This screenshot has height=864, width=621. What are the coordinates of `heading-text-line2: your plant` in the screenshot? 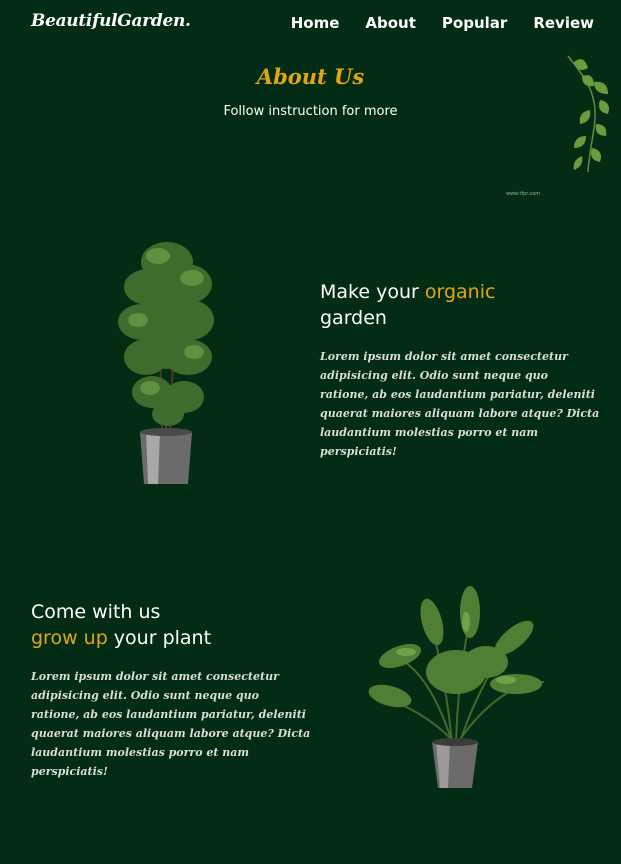 It's located at (159, 638).